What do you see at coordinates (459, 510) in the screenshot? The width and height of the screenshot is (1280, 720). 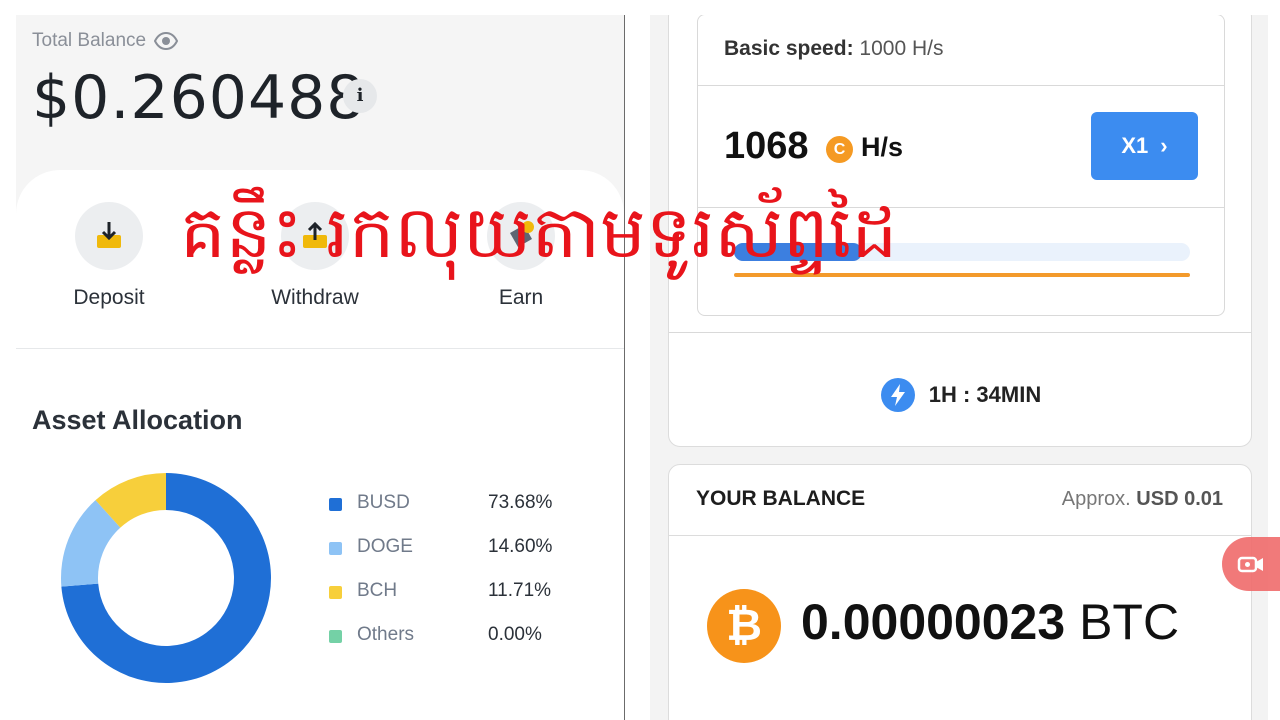 I see `legend-item: BUSD 73.68%` at bounding box center [459, 510].